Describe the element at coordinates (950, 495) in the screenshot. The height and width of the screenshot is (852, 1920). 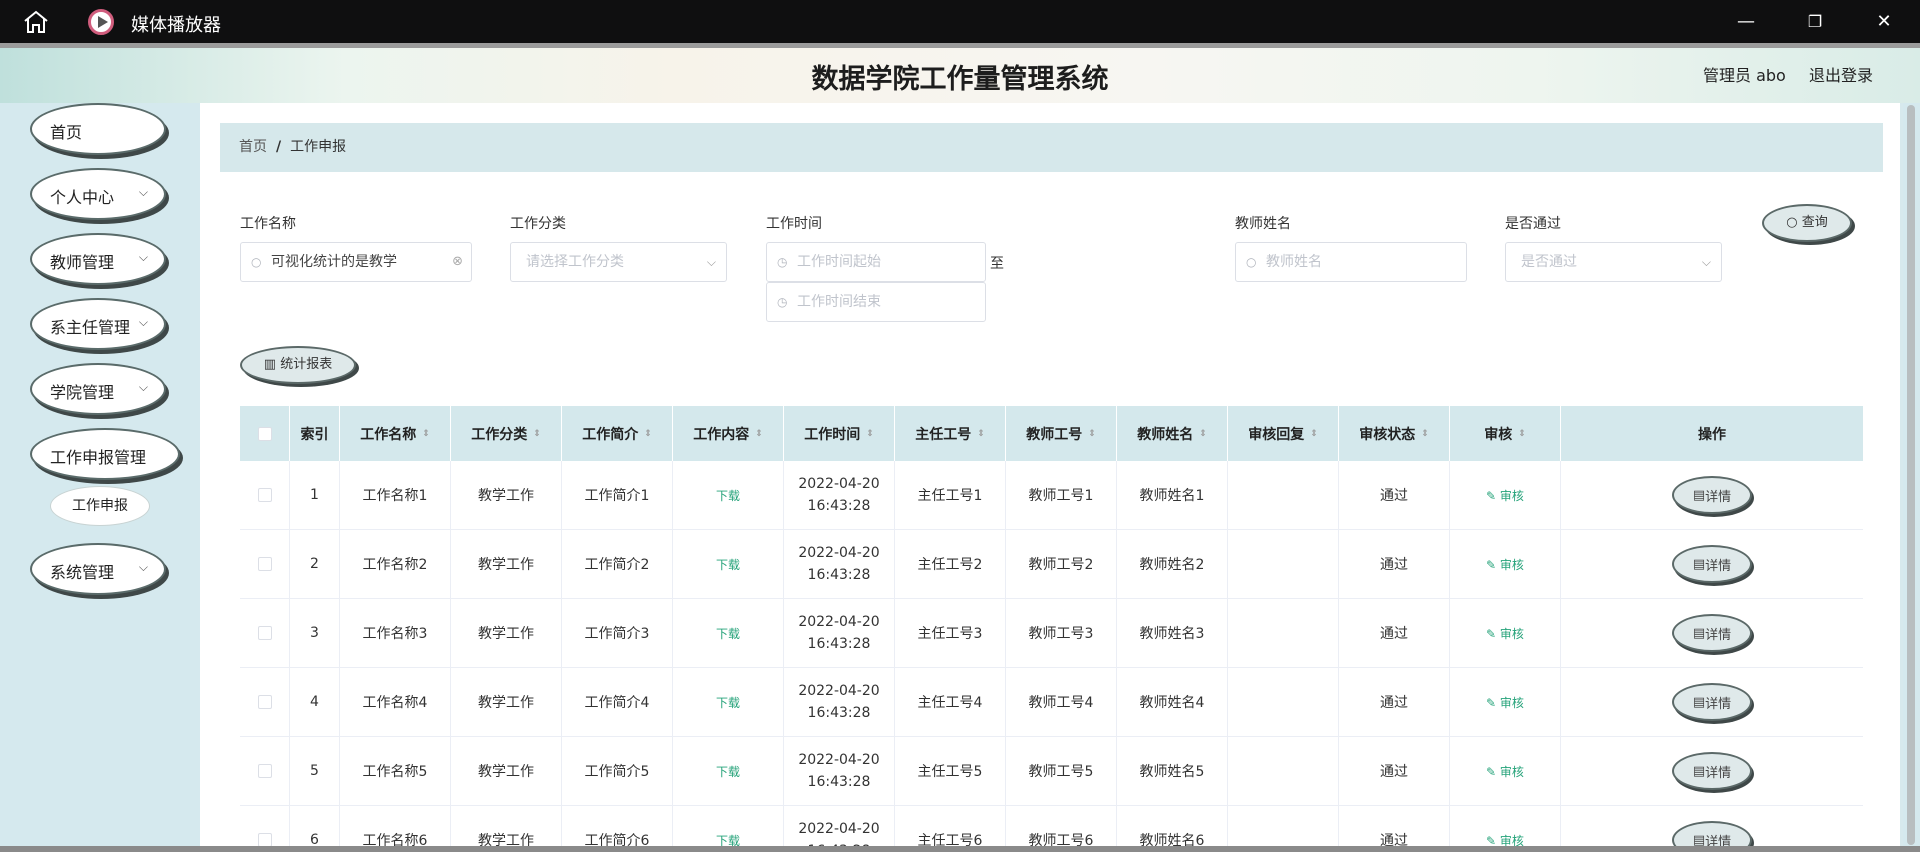
I see `director-id-cell: 主任工号1` at that location.